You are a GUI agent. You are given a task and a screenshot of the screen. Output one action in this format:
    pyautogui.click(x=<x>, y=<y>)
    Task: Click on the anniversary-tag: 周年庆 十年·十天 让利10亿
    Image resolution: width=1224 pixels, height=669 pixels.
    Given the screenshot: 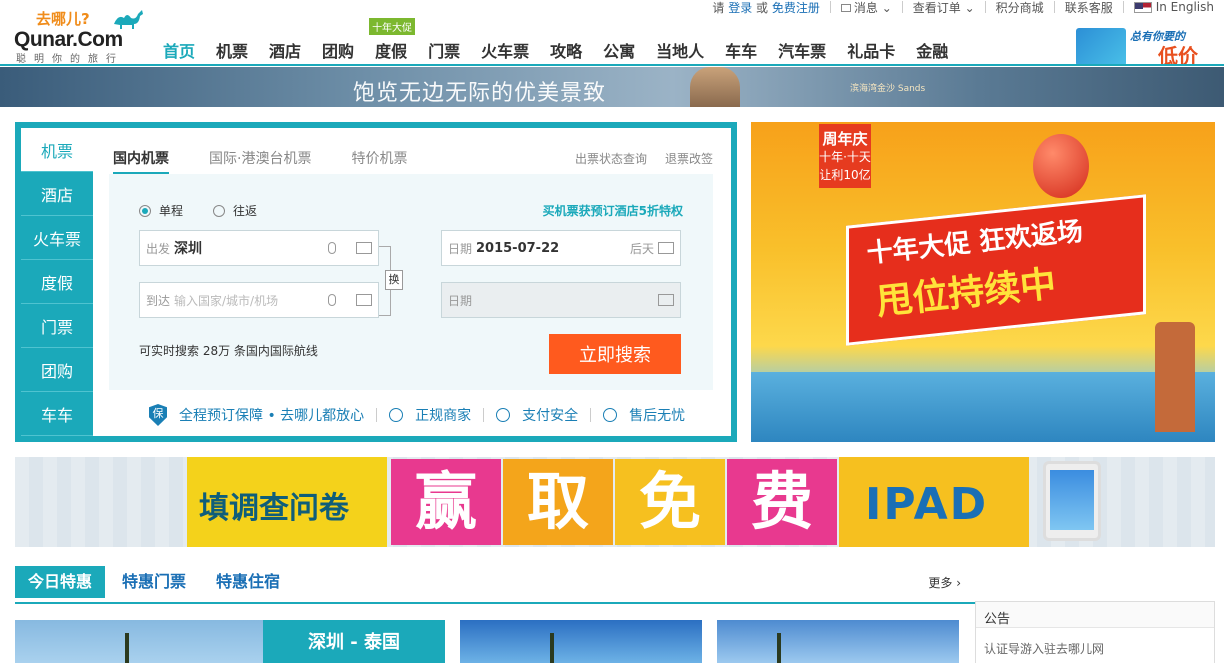 What is the action you would take?
    pyautogui.click(x=845, y=156)
    